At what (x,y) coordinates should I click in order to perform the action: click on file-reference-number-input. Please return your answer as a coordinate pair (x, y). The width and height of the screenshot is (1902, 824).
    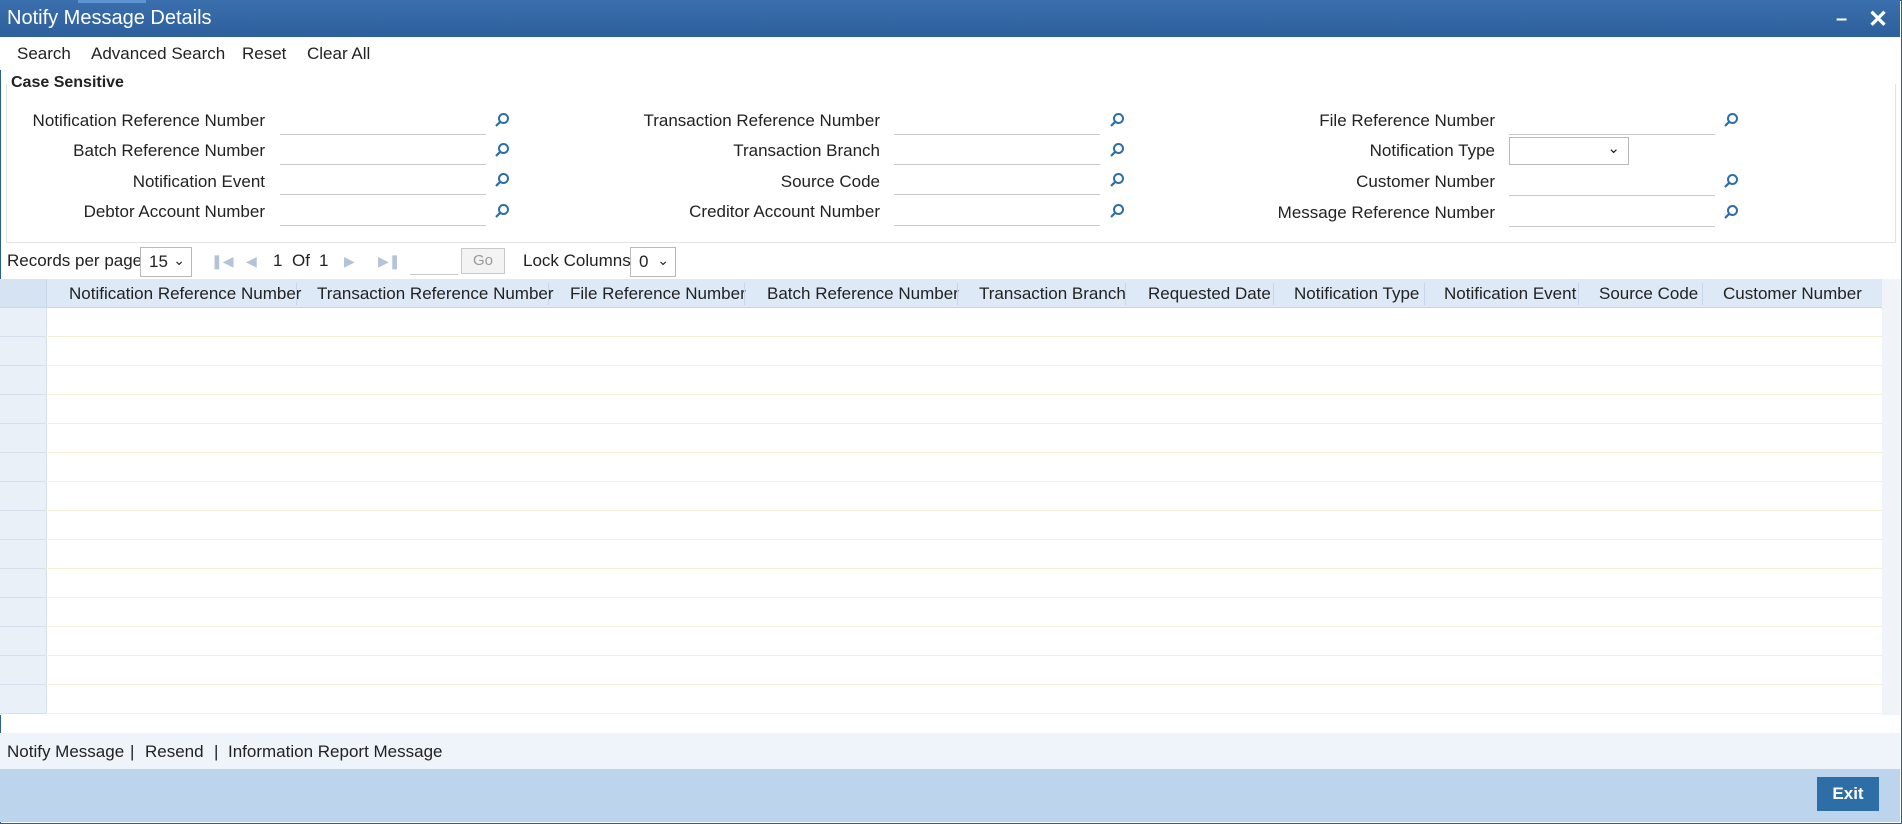
    Looking at the image, I should click on (1612, 122).